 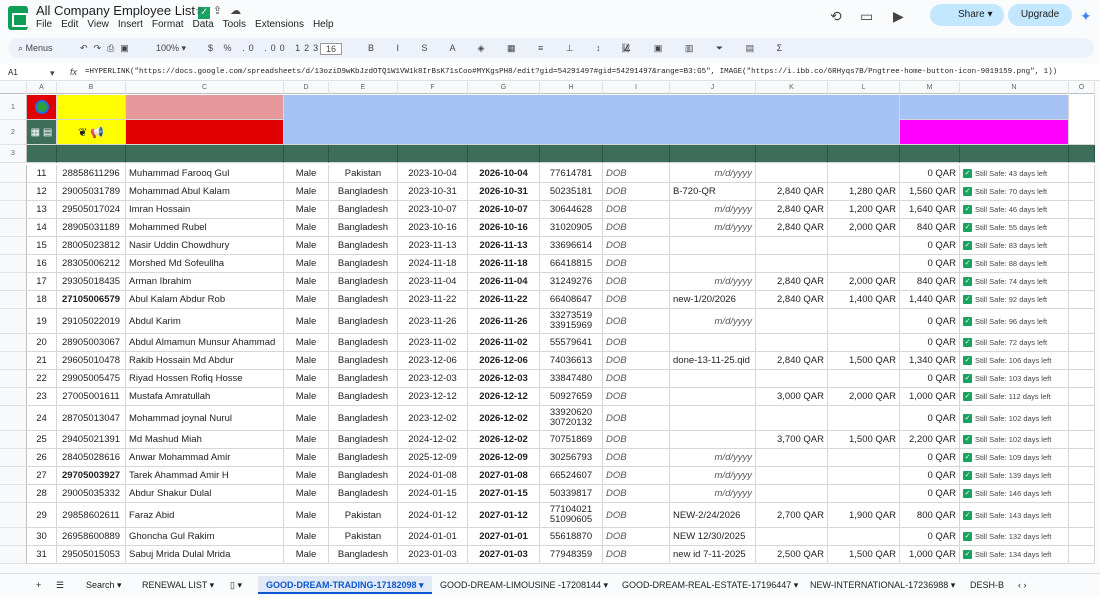 What do you see at coordinates (504, 379) in the screenshot?
I see `row-expiry: 2026-12-03` at bounding box center [504, 379].